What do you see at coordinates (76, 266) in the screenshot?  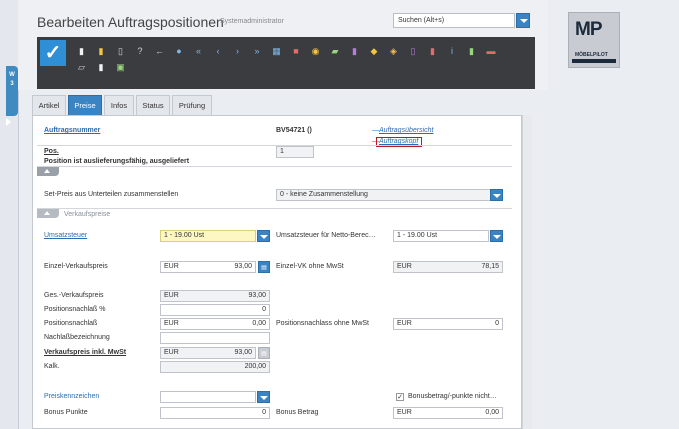 I see `einzel-vk-label: Einzel-Verkaufspreis` at bounding box center [76, 266].